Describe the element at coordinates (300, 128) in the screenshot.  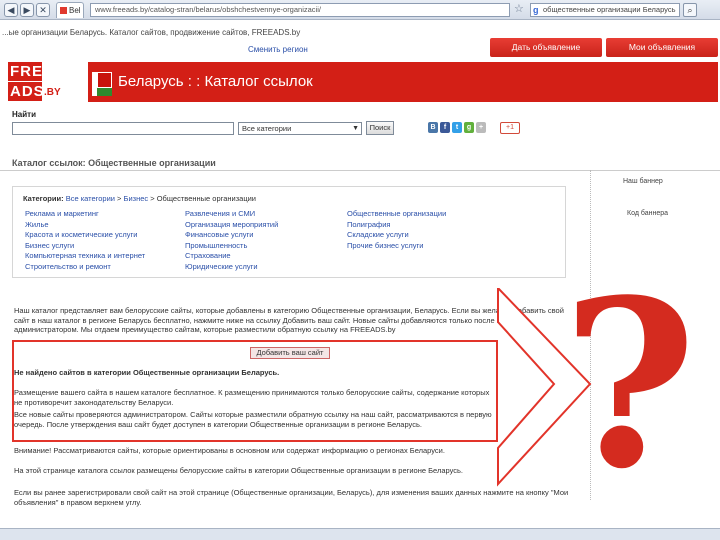
I see `category-select: Все категории ▼` at that location.